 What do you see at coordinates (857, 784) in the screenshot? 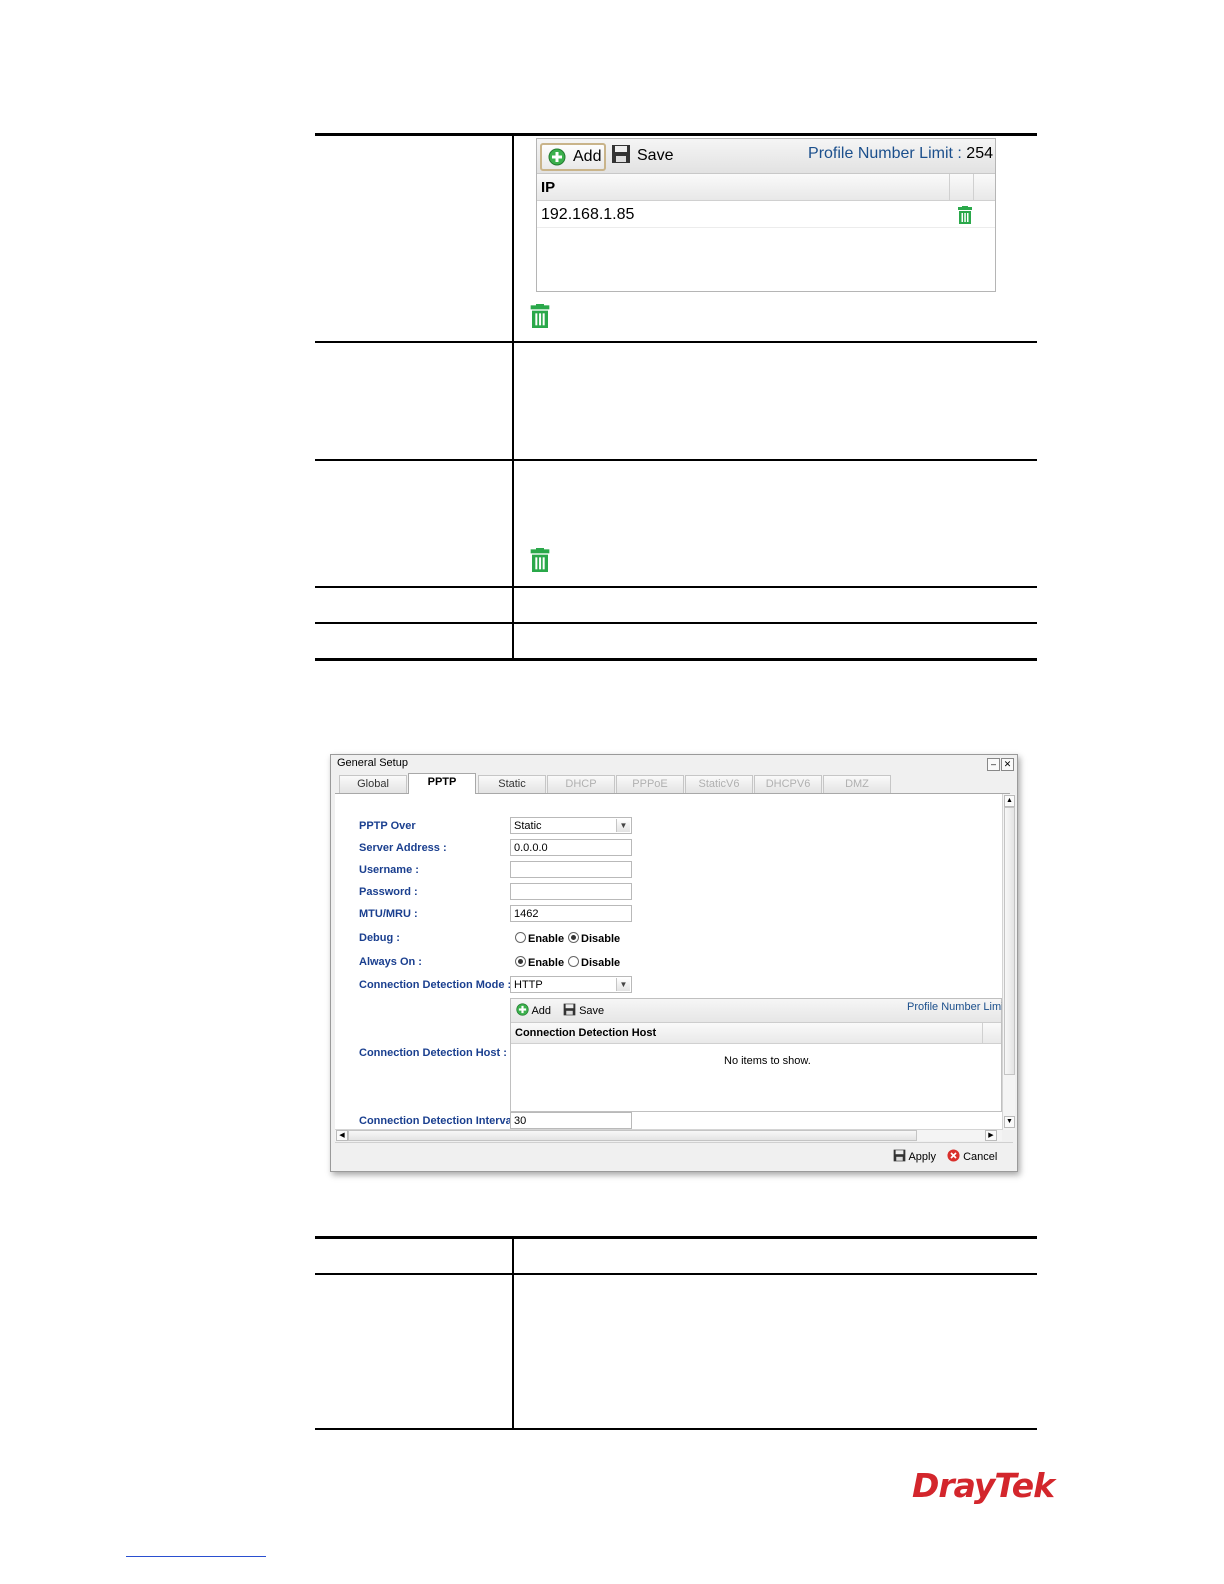
I see `tab-dmz: DMZ` at bounding box center [857, 784].